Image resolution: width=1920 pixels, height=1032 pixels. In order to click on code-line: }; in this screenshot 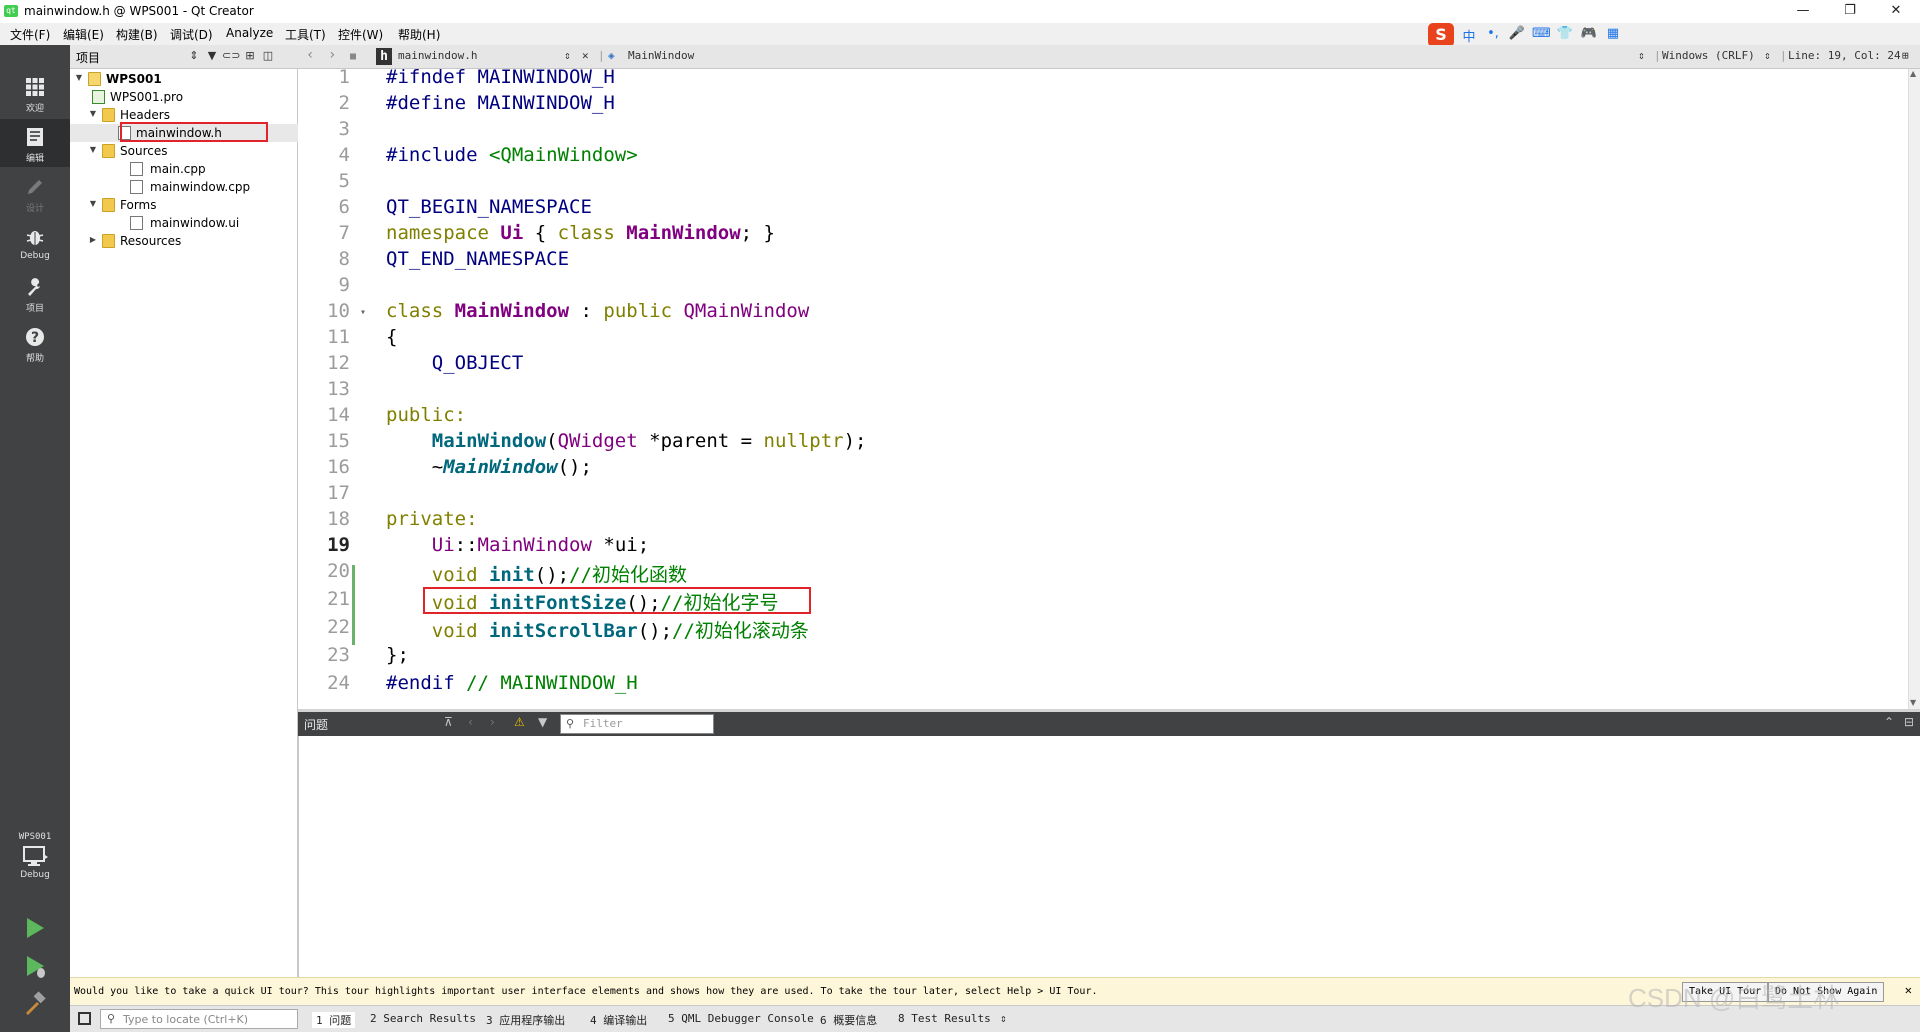, I will do `click(397, 655)`.